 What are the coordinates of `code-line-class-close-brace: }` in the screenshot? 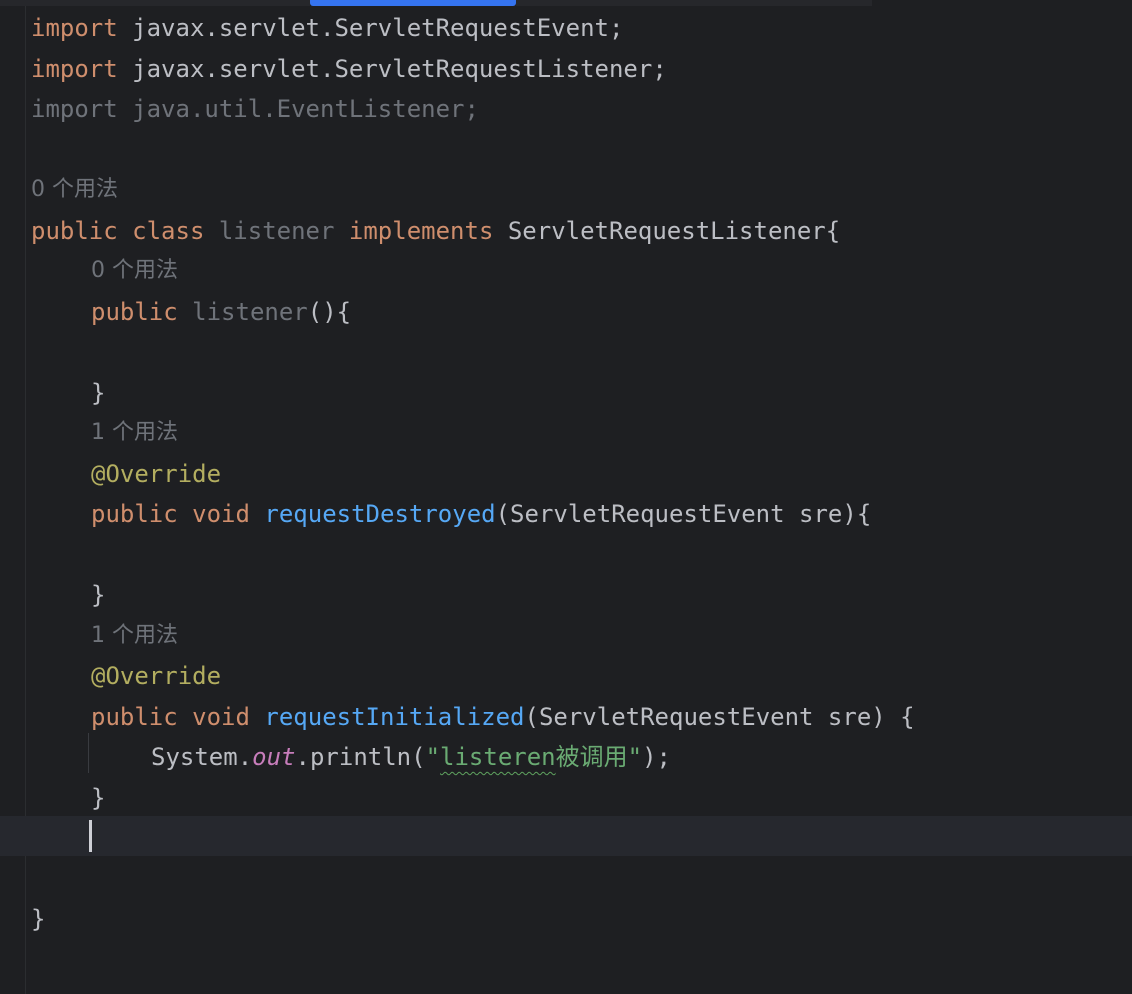 It's located at (38, 919).